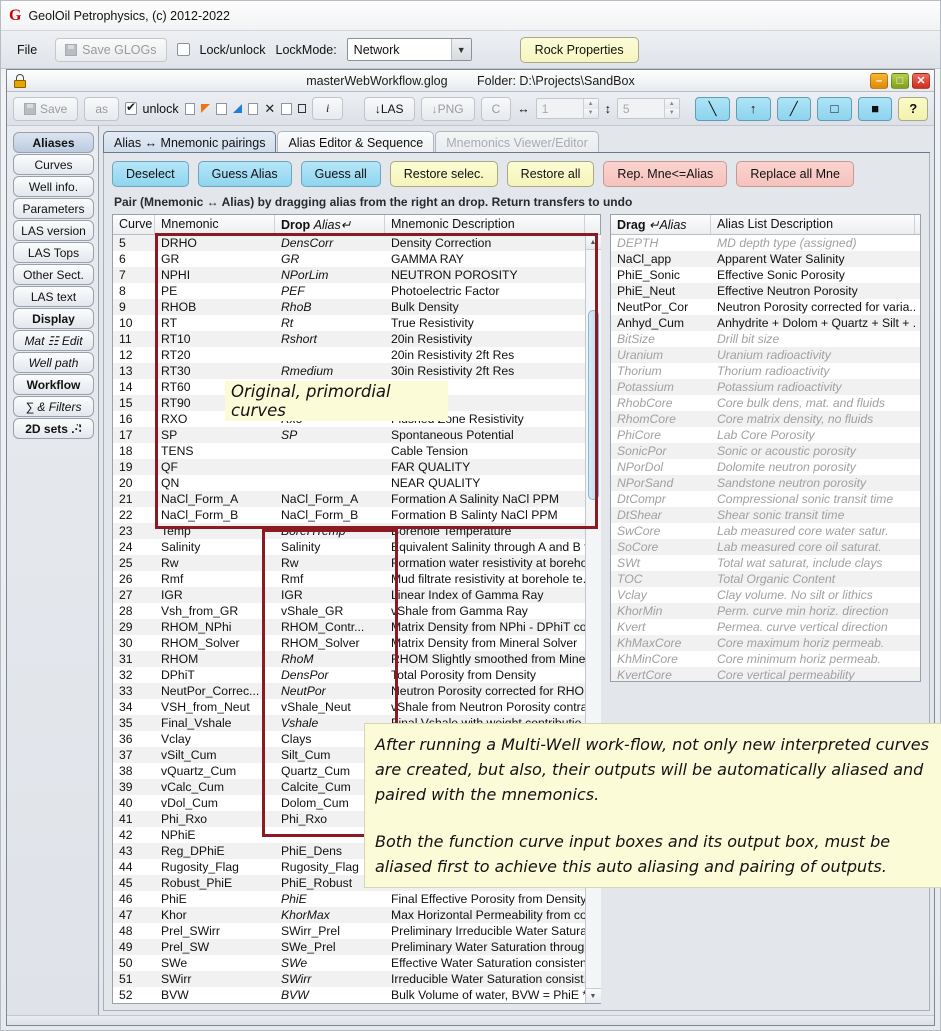 This screenshot has height=1031, width=941. Describe the element at coordinates (111, 49) in the screenshot. I see `save-glogs-button: Save GLOGs` at that location.